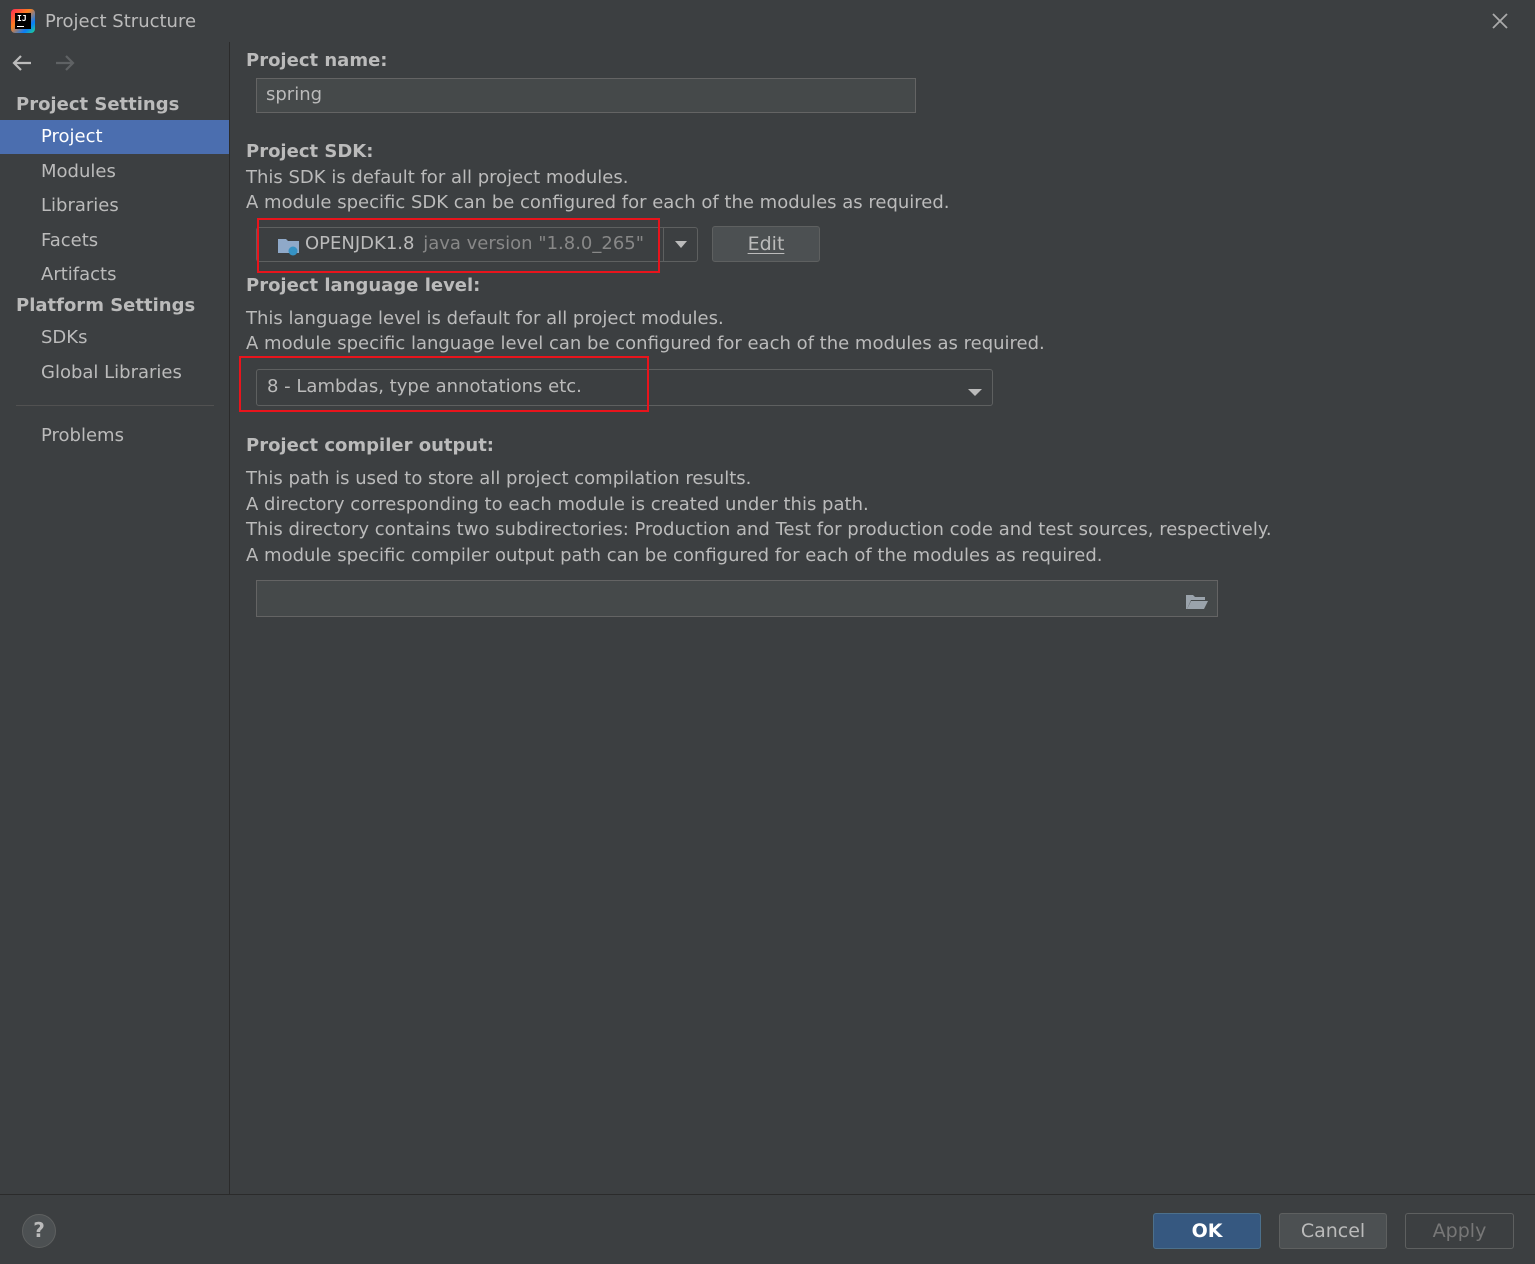 The width and height of the screenshot is (1535, 1264). What do you see at coordinates (1459, 1231) in the screenshot?
I see `apply-button: Apply` at bounding box center [1459, 1231].